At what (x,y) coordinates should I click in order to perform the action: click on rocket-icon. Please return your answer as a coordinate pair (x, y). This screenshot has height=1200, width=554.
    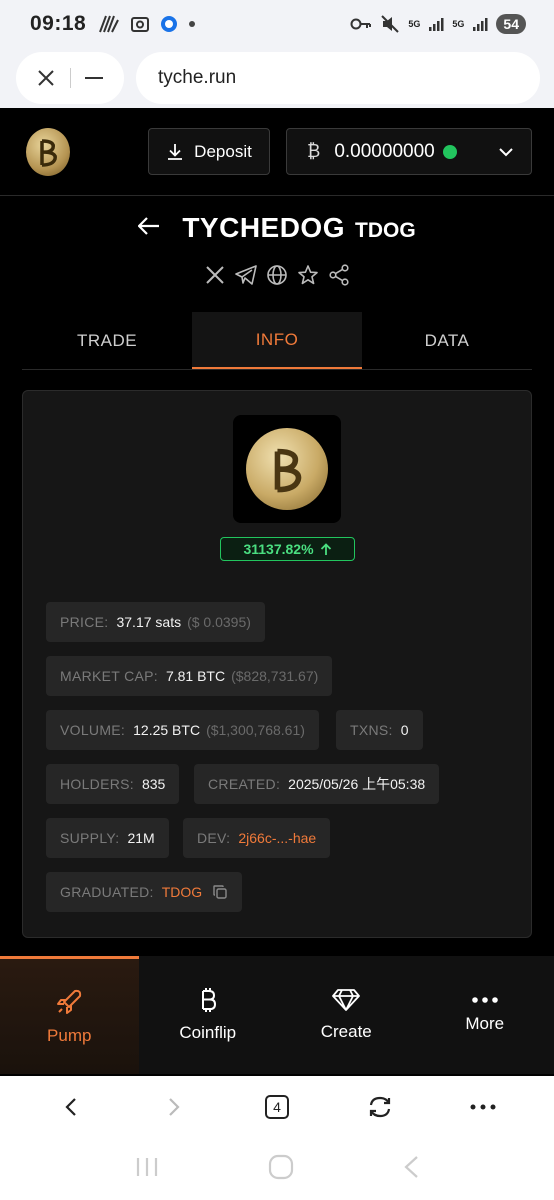
    Looking at the image, I should click on (69, 1001).